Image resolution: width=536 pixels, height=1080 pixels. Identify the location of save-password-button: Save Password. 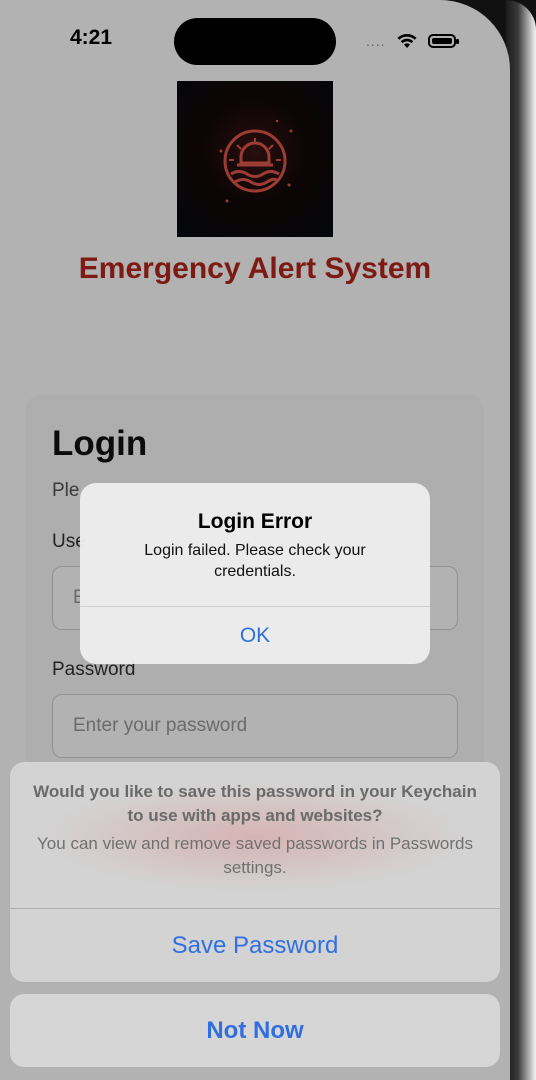
(255, 945).